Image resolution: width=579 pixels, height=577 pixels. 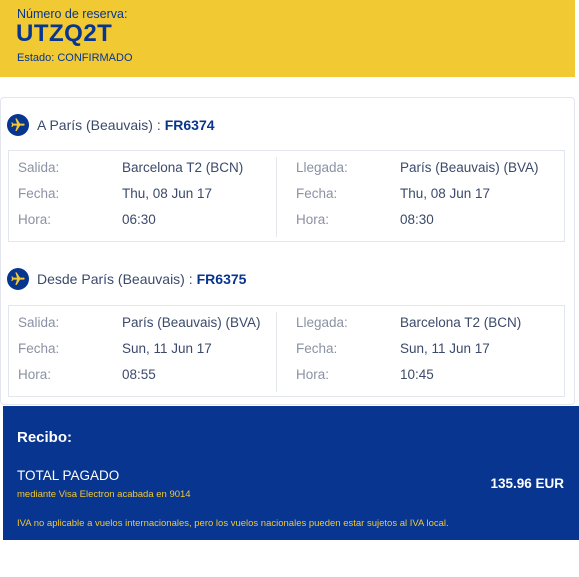 What do you see at coordinates (104, 494) in the screenshot?
I see `payment-method: mediante Visa Electron acabada en 9014` at bounding box center [104, 494].